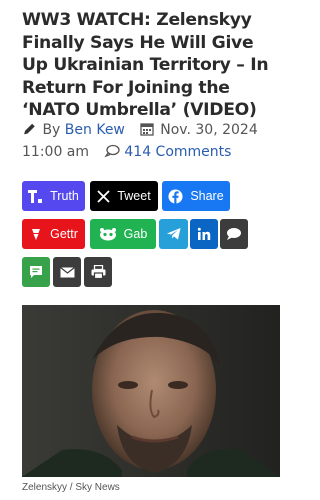  Describe the element at coordinates (177, 152) in the screenshot. I see `comments-link: 414 Comments` at that location.